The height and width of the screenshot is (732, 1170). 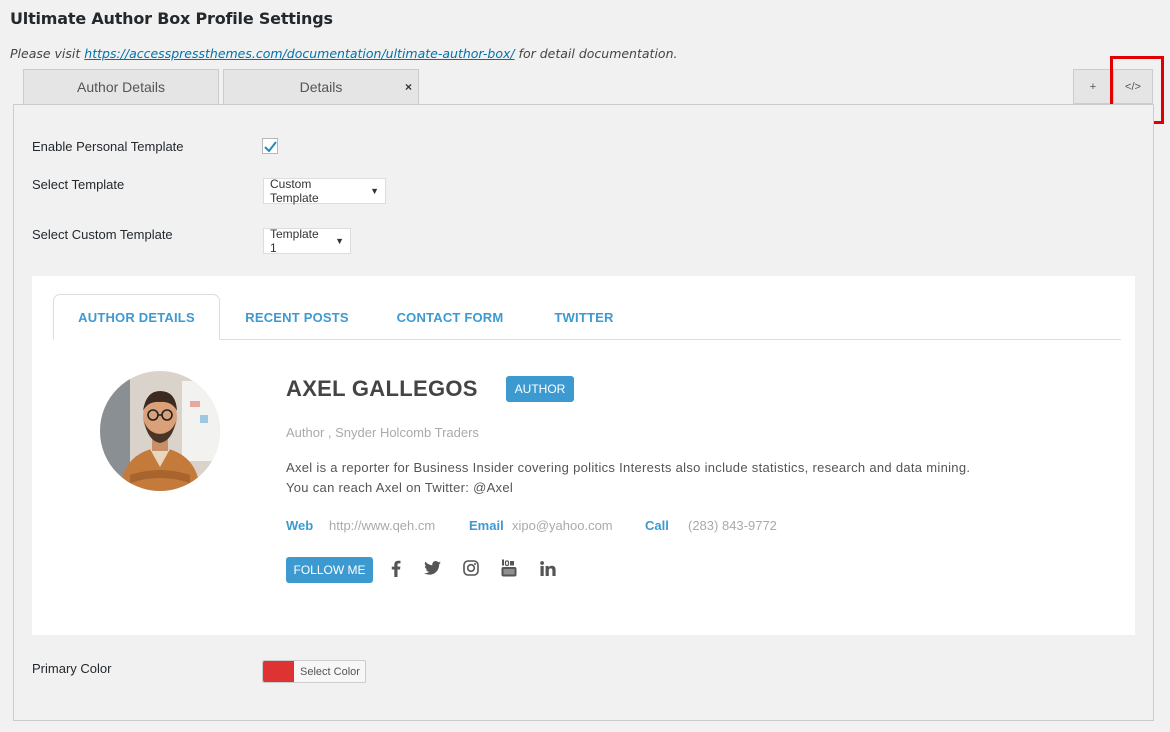 What do you see at coordinates (657, 525) in the screenshot?
I see `call-label: Call` at bounding box center [657, 525].